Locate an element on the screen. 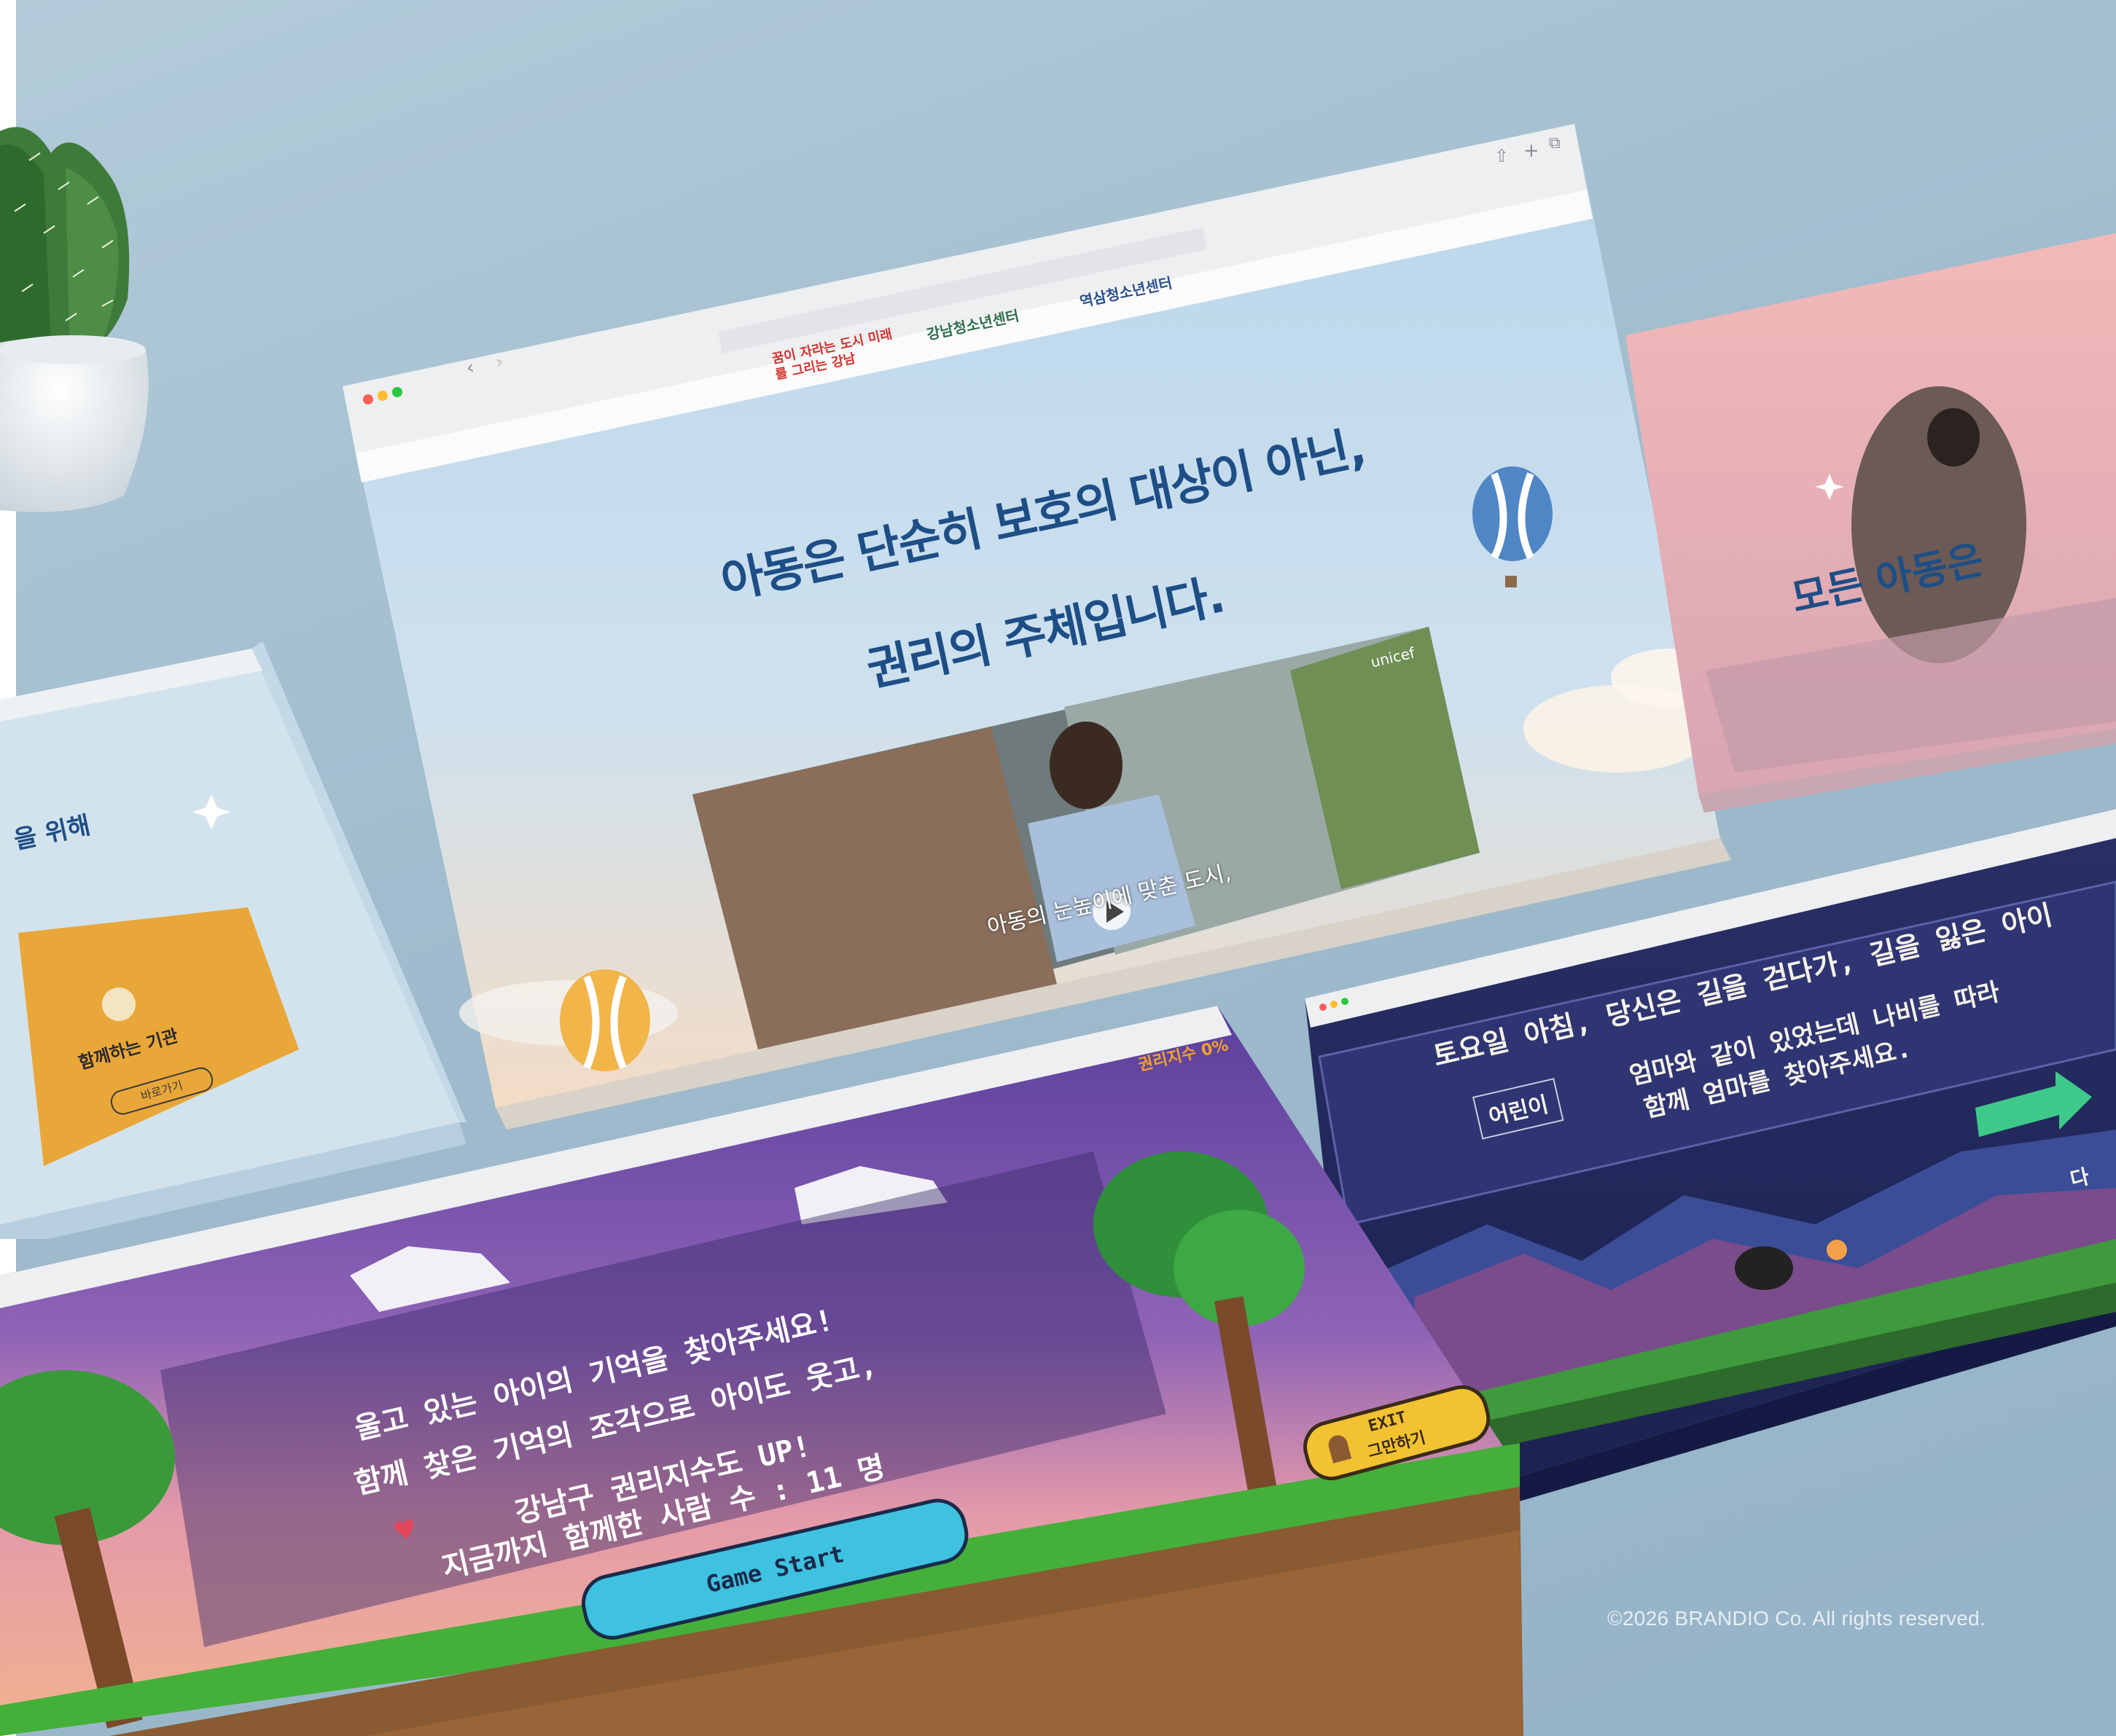  right-mockup-card: 모든 아동은 is located at coordinates (1867, 517).